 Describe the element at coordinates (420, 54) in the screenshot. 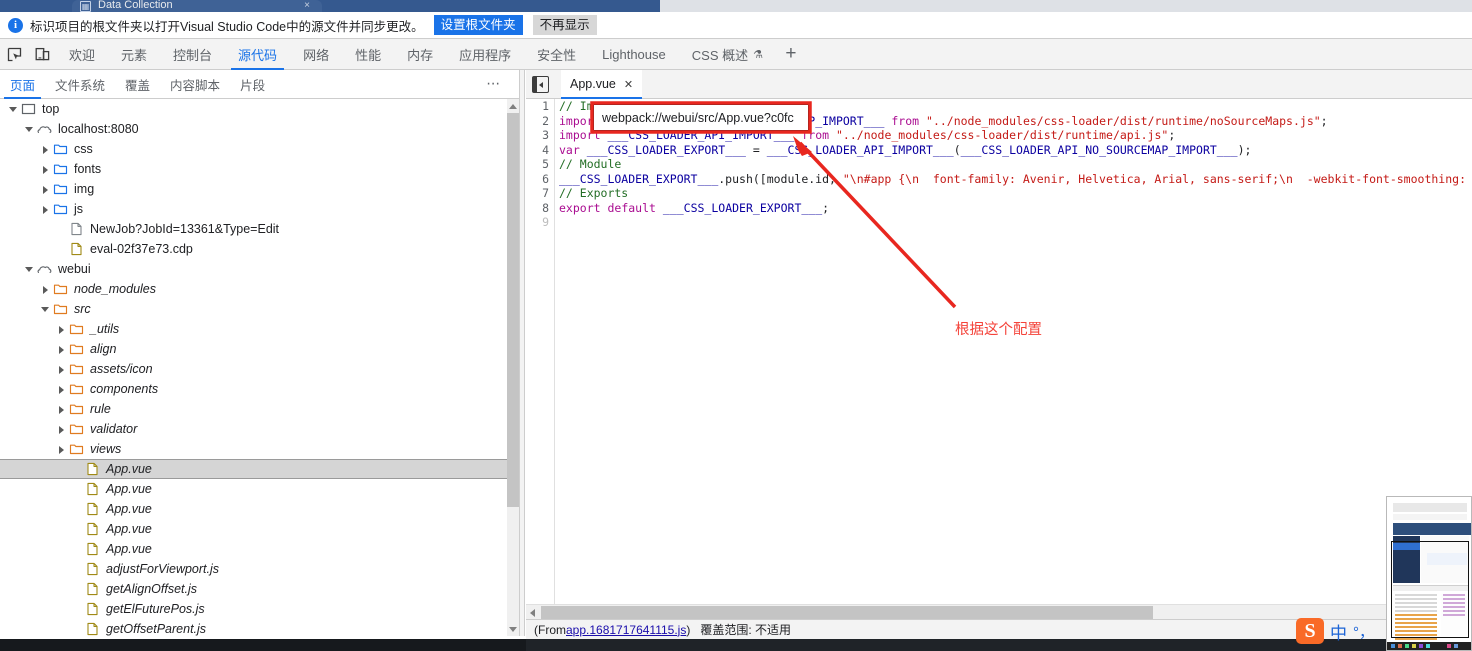

I see `devtools-tab-6: 内存` at that location.